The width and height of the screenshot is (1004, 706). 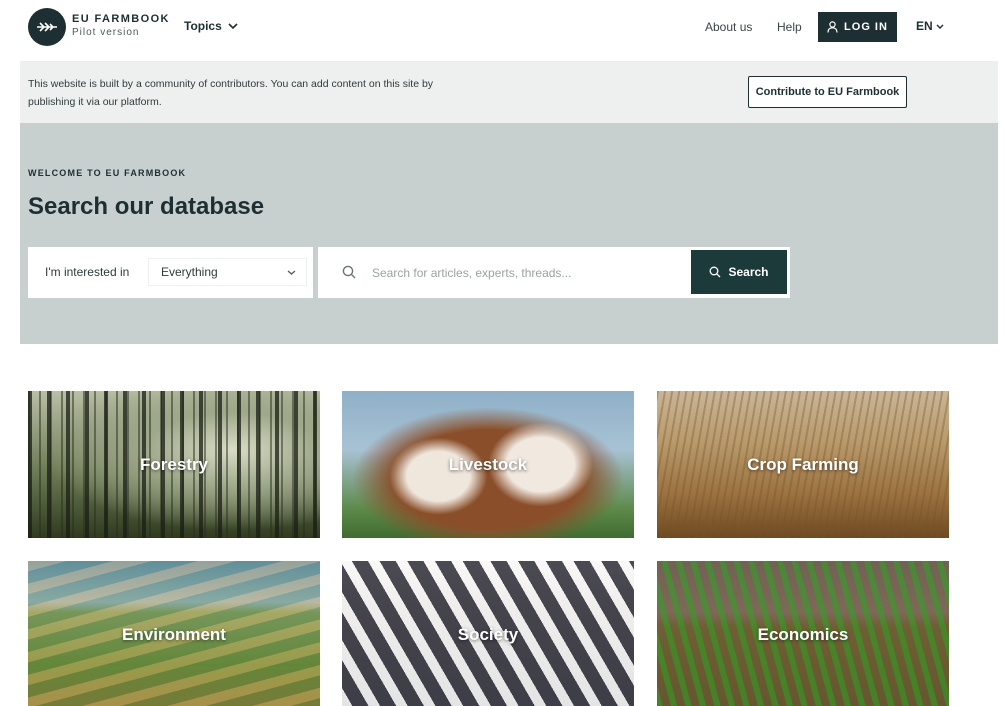 What do you see at coordinates (728, 27) in the screenshot?
I see `about-us-link: About us` at bounding box center [728, 27].